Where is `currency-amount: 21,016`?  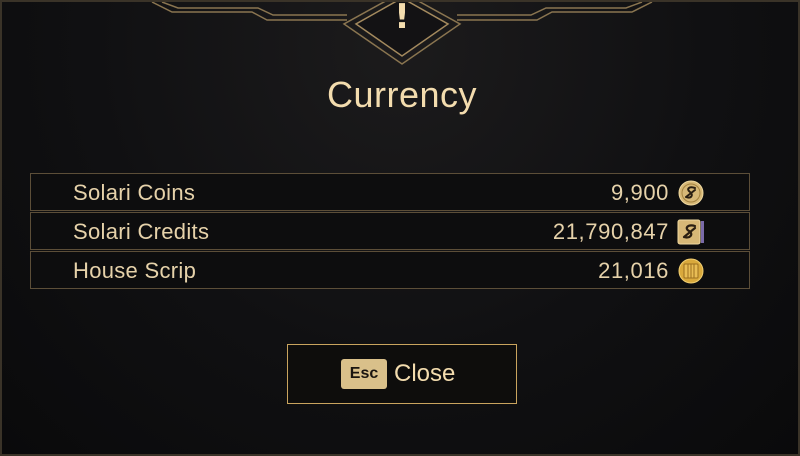
currency-amount: 21,016 is located at coordinates (633, 270).